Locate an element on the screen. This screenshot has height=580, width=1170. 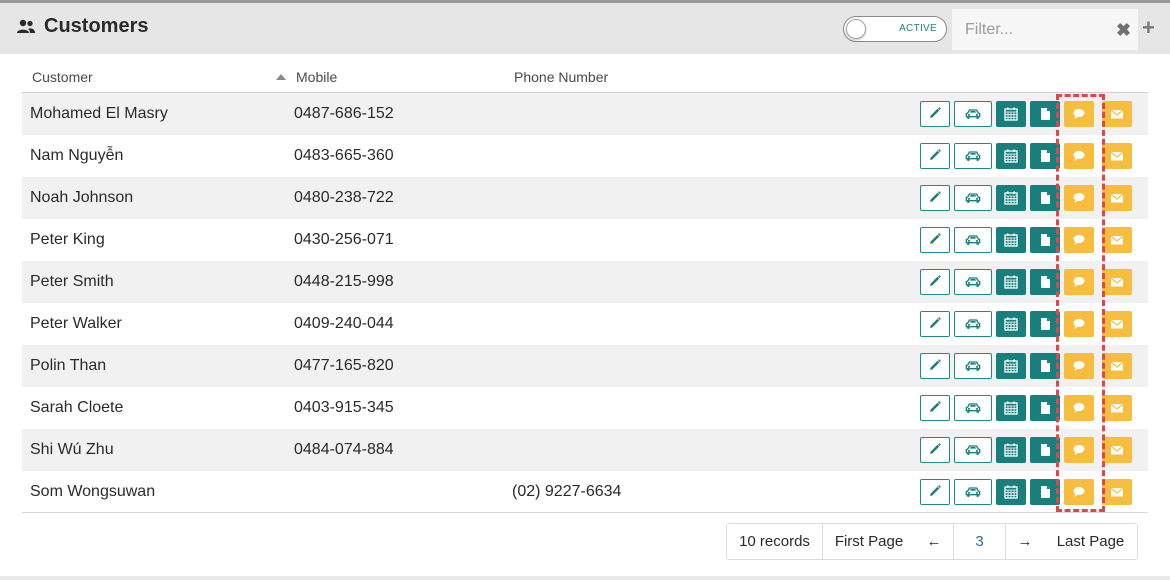
table-row: Mohamed El Masry 0487-686-152 is located at coordinates (585, 114).